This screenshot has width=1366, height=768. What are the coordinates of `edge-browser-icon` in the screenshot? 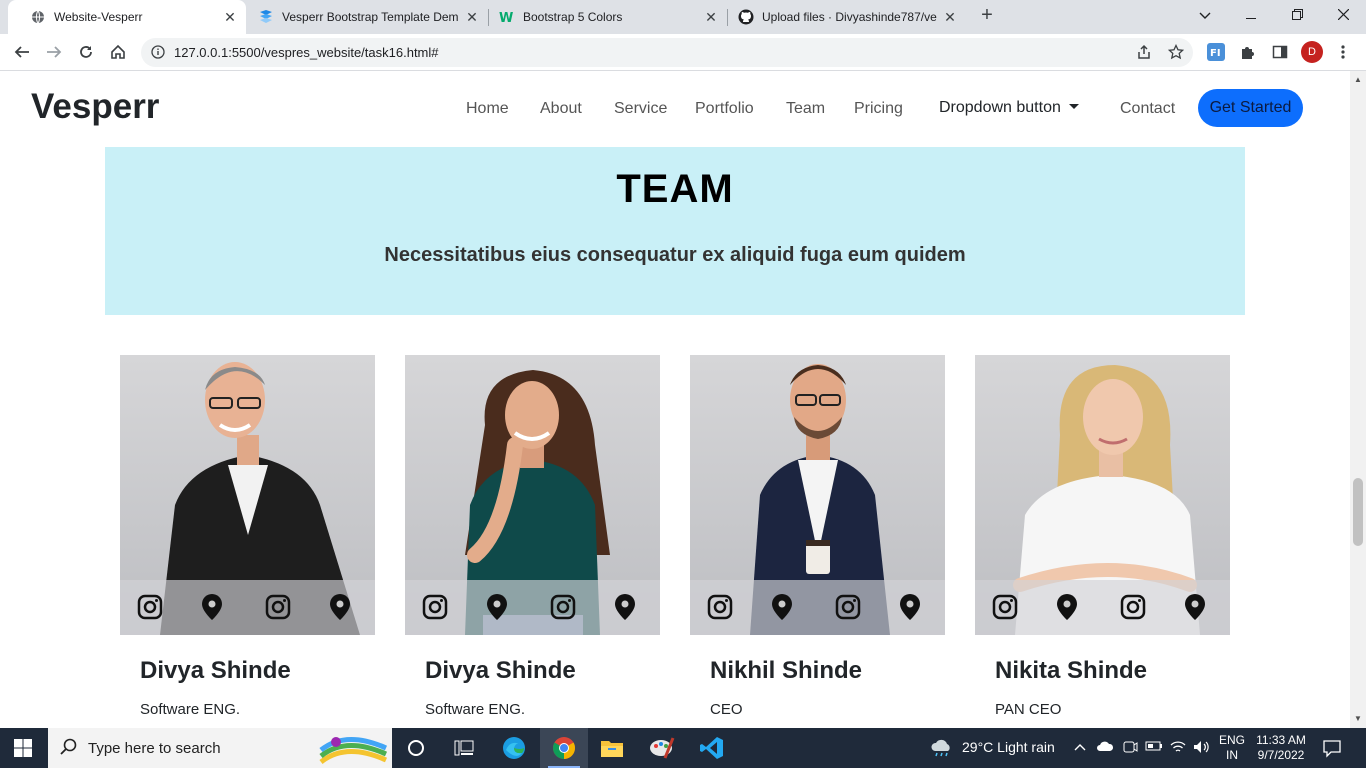 It's located at (514, 748).